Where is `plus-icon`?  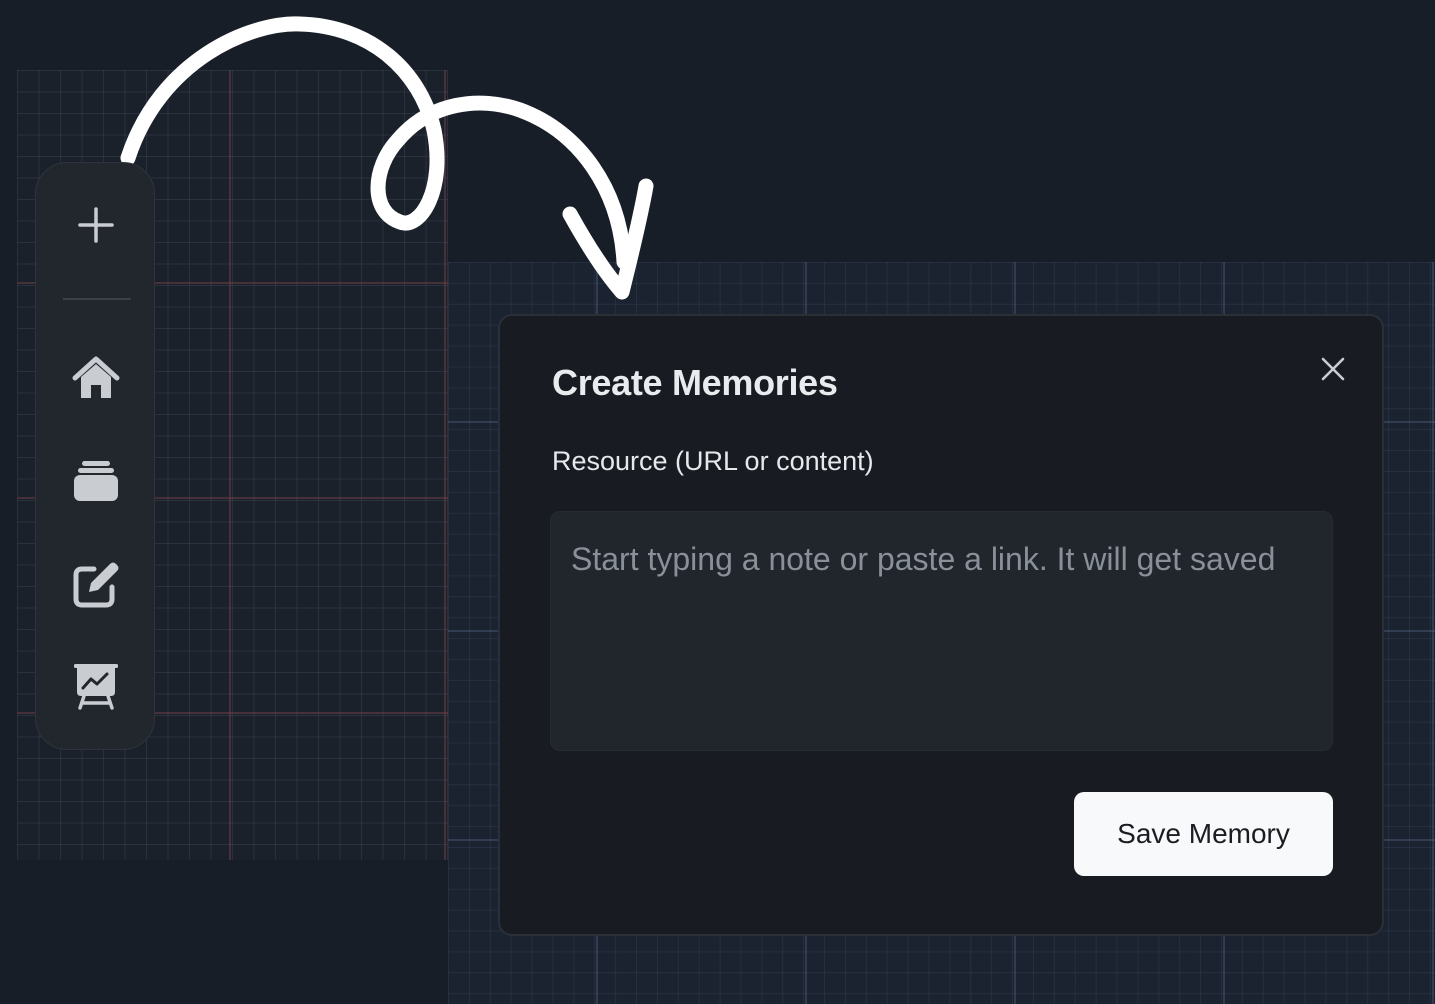
plus-icon is located at coordinates (96, 225).